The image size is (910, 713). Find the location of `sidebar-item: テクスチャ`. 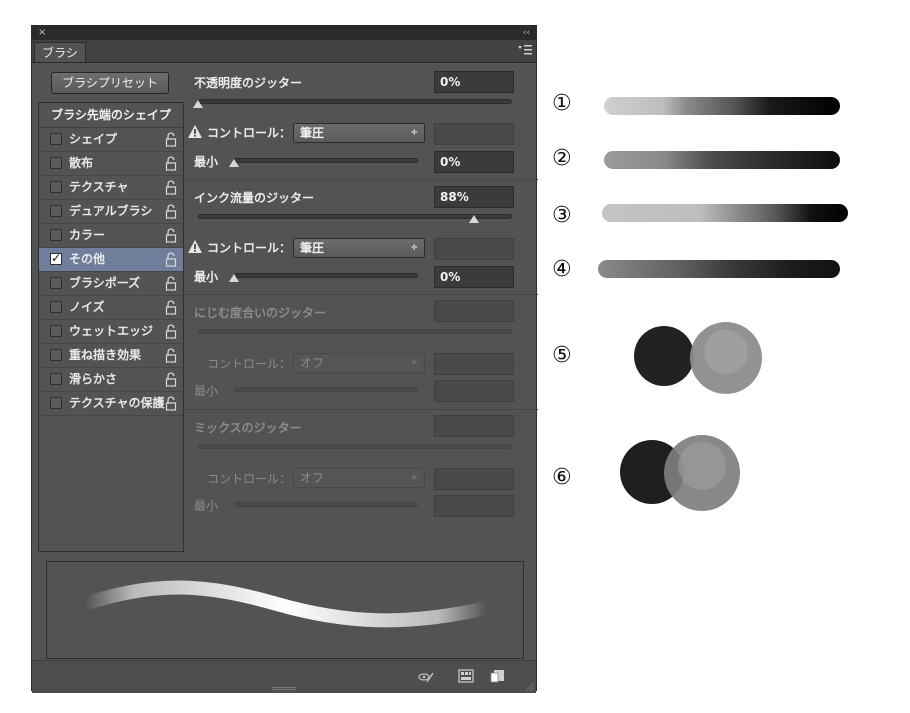

sidebar-item: テクスチャ is located at coordinates (111, 188).